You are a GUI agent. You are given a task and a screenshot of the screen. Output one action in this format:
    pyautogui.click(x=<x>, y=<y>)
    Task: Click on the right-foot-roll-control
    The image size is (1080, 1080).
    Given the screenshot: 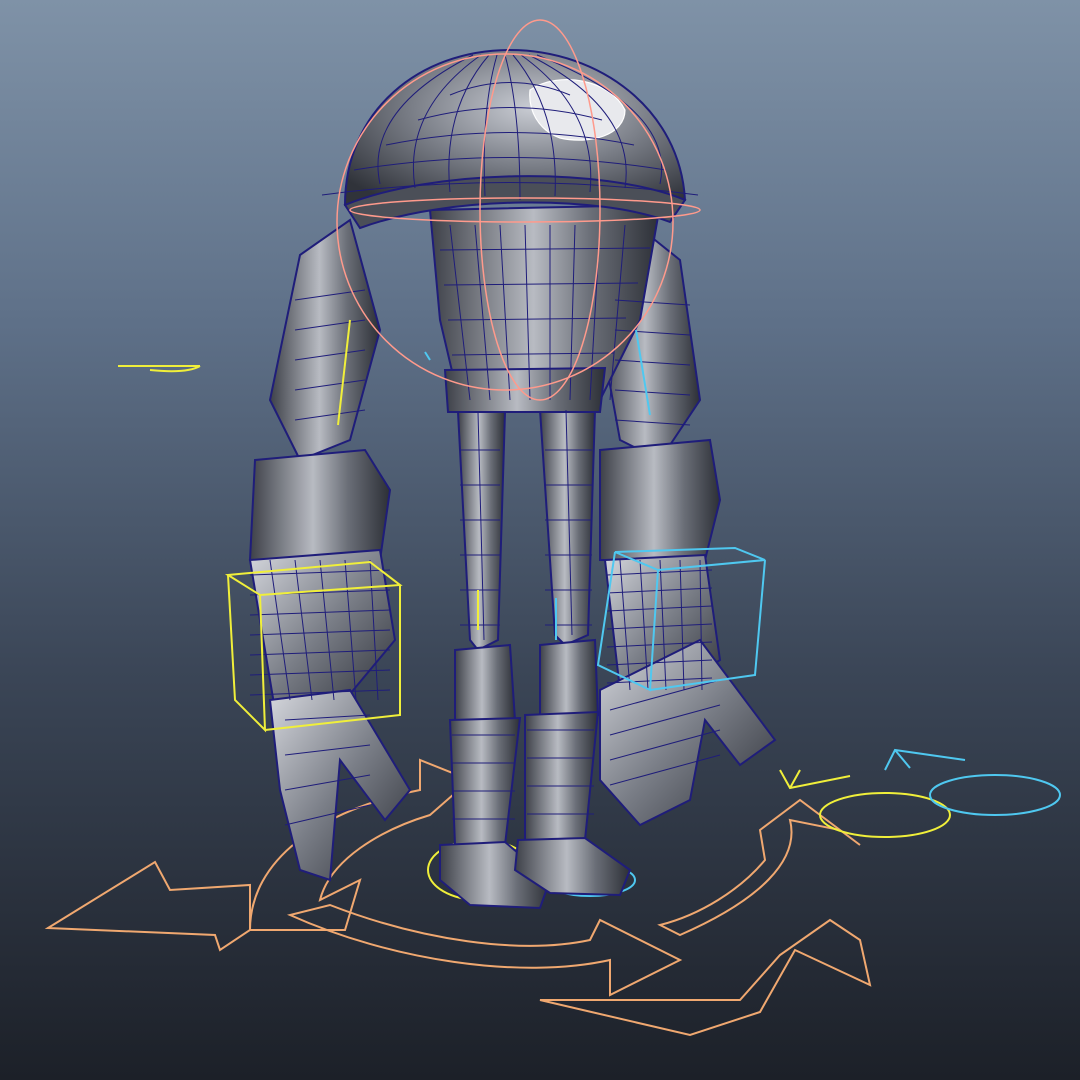 What is the action you would take?
    pyautogui.click(x=972, y=782)
    